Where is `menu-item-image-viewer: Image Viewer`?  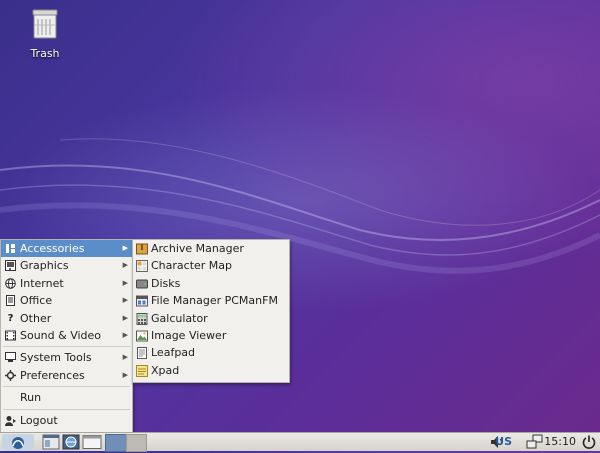
menu-item-image-viewer: Image Viewer is located at coordinates (211, 335).